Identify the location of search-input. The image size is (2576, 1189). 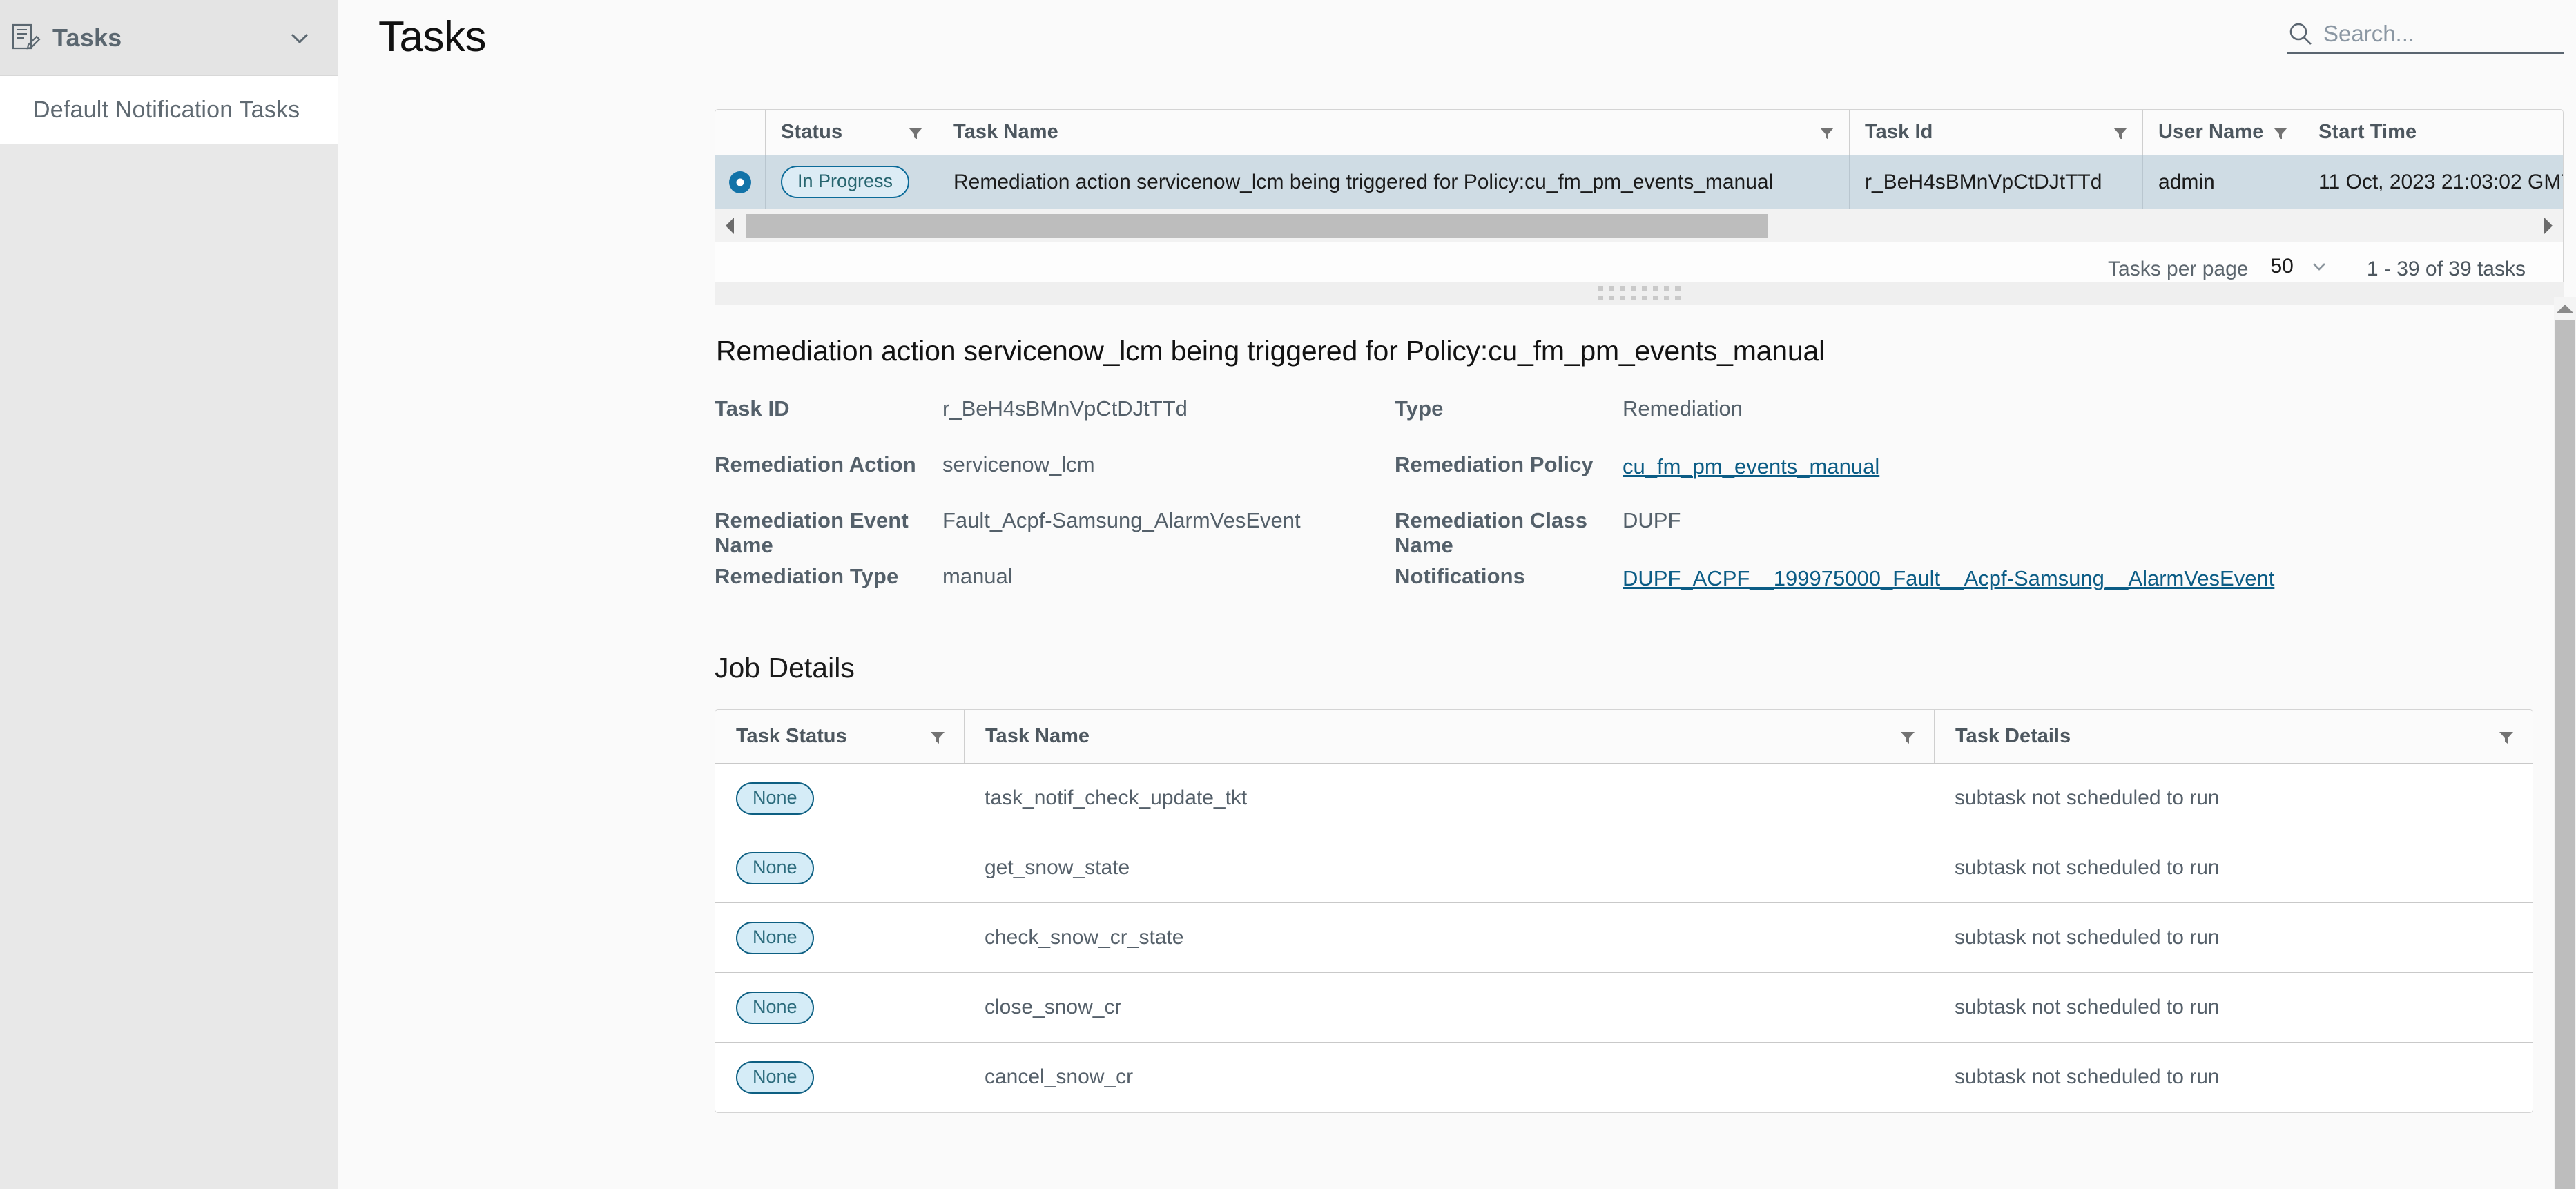
(2437, 34).